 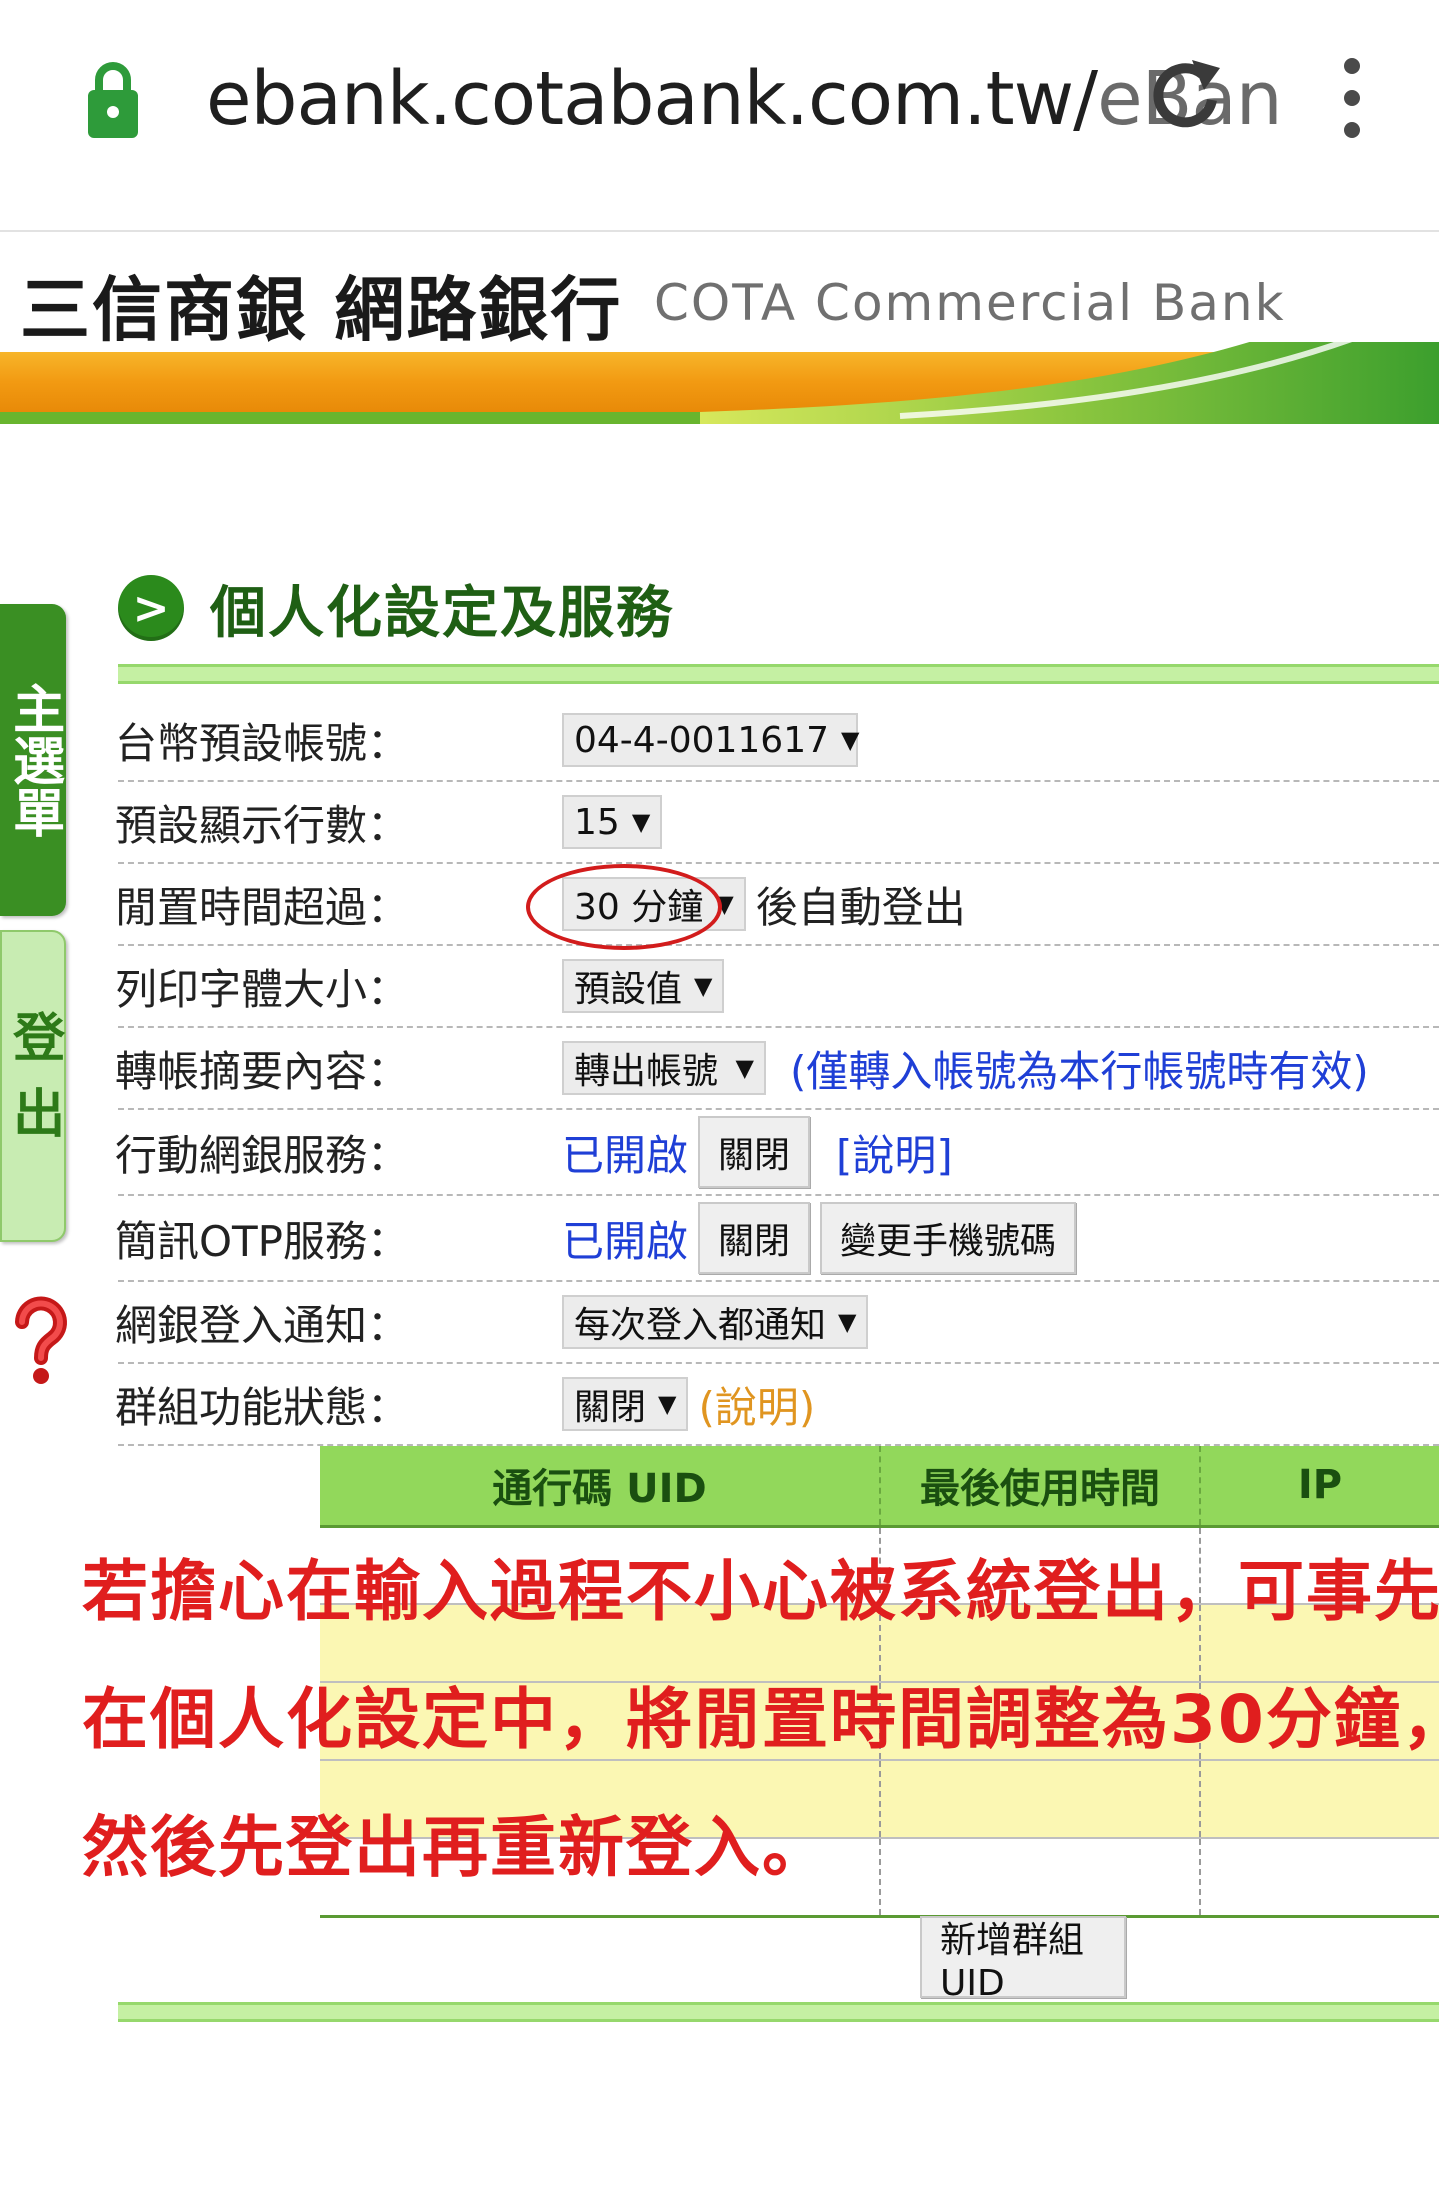 What do you see at coordinates (702, 740) in the screenshot?
I see `default-account-value: 04-4-0011617` at bounding box center [702, 740].